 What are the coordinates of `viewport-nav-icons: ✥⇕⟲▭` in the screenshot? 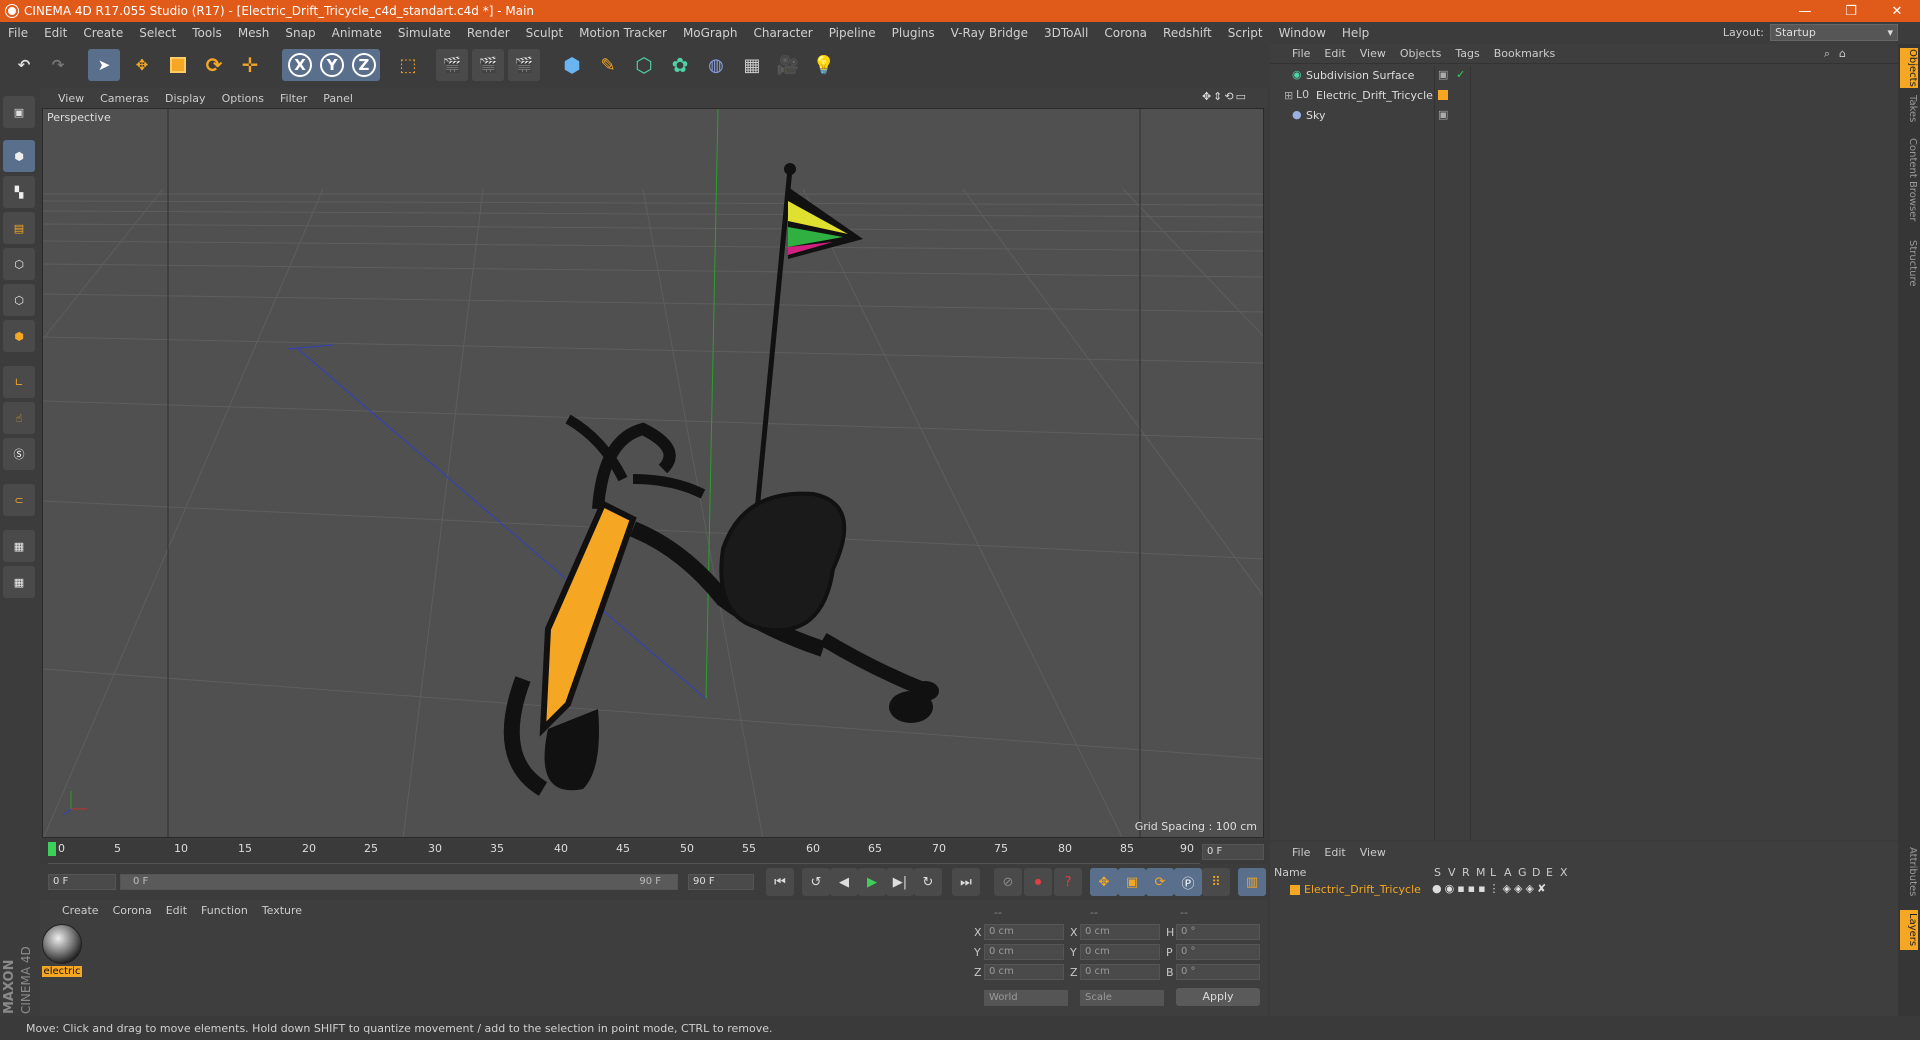 It's located at (1225, 96).